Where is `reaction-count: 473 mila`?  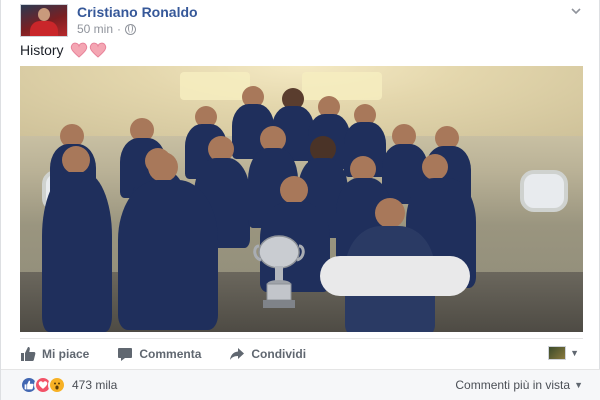
reaction-count: 473 mila is located at coordinates (94, 385).